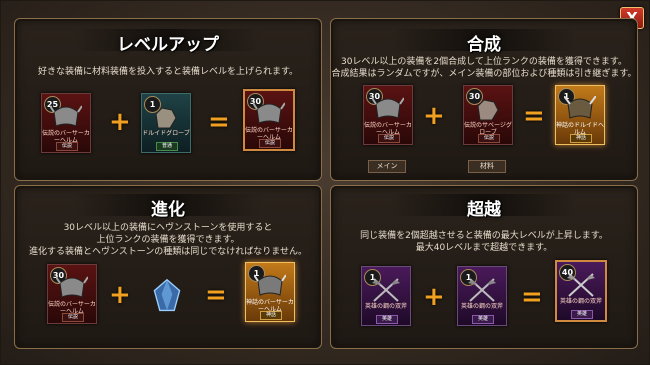 The width and height of the screenshot is (650, 365). Describe the element at coordinates (483, 62) in the screenshot. I see `synth-desc-line-1: 30レベル以上の装備を2個合成して上位ランクの装備を獲得できます。` at that location.